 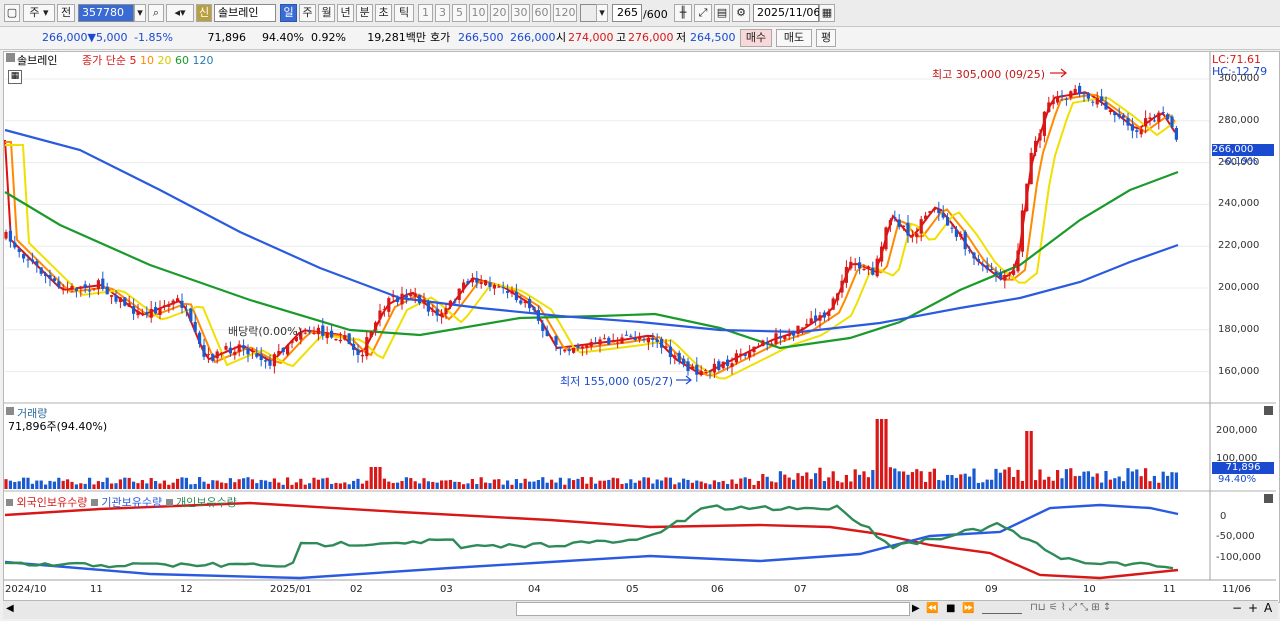 What do you see at coordinates (932, 608) in the screenshot?
I see `skip-back-icon: ⏪` at bounding box center [932, 608].